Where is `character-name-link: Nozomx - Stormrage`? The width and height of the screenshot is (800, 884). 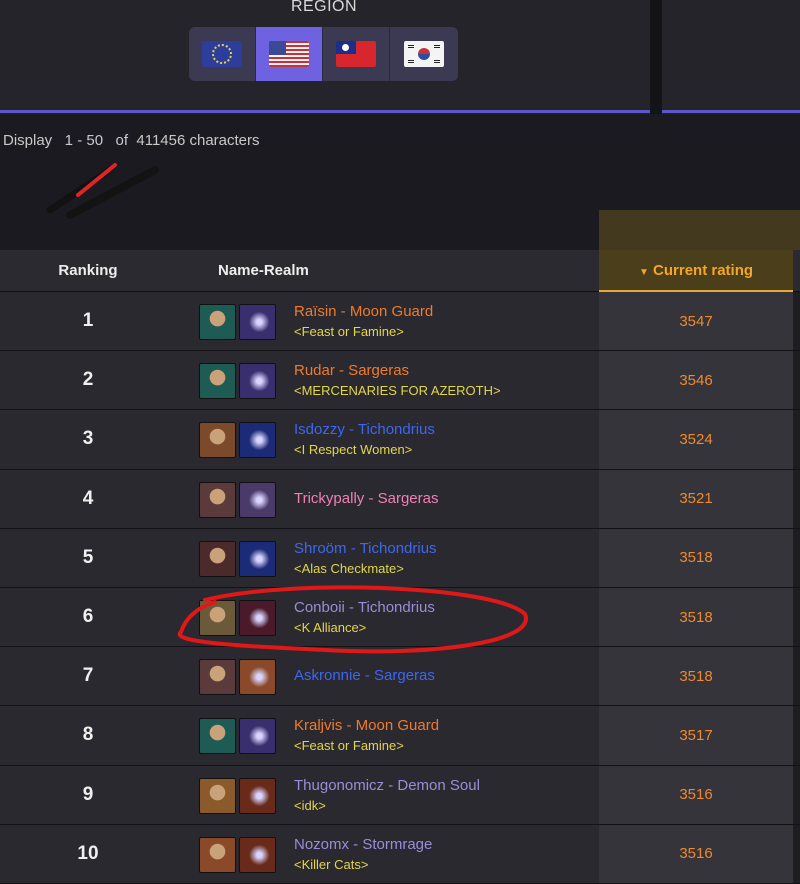 character-name-link: Nozomx - Stormrage is located at coordinates (363, 845).